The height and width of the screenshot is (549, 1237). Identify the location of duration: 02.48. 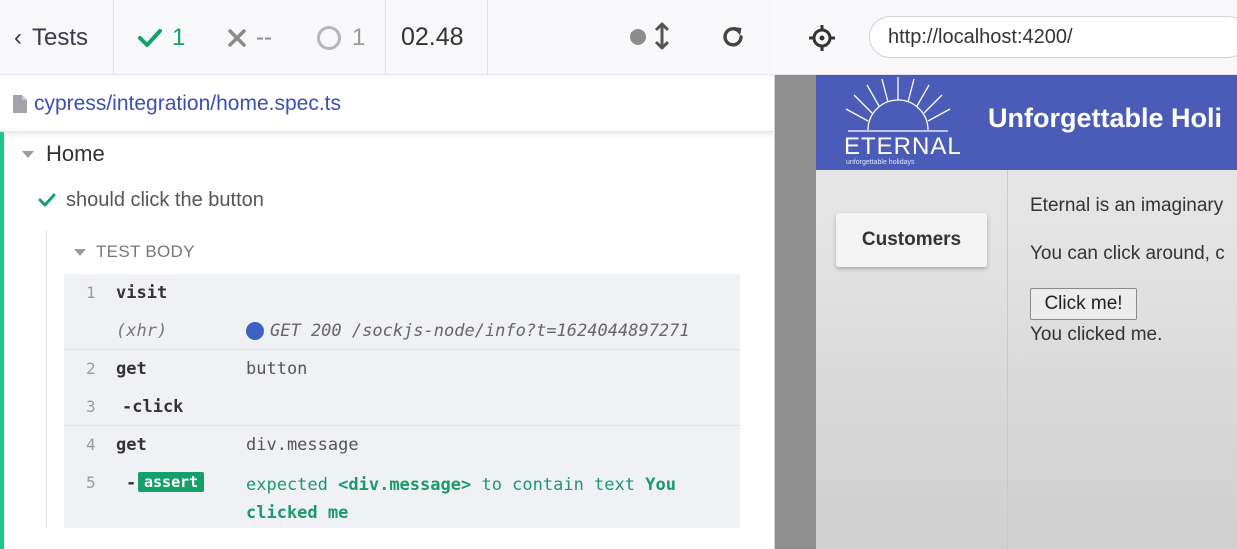
(432, 37).